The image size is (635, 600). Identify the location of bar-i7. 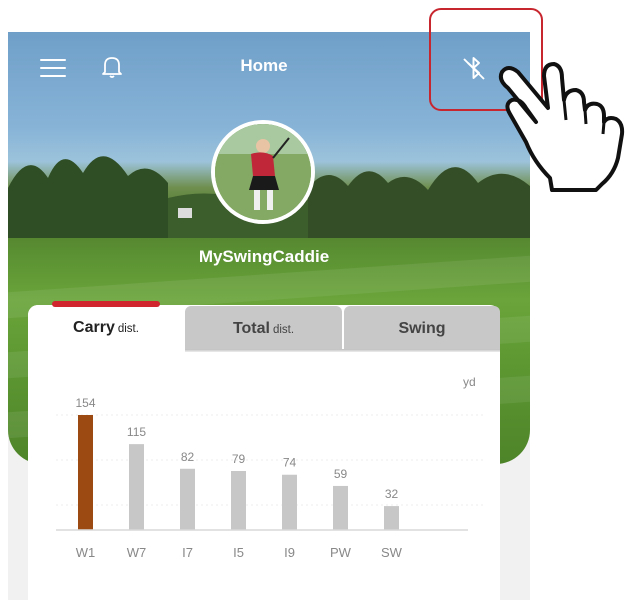
(187, 499).